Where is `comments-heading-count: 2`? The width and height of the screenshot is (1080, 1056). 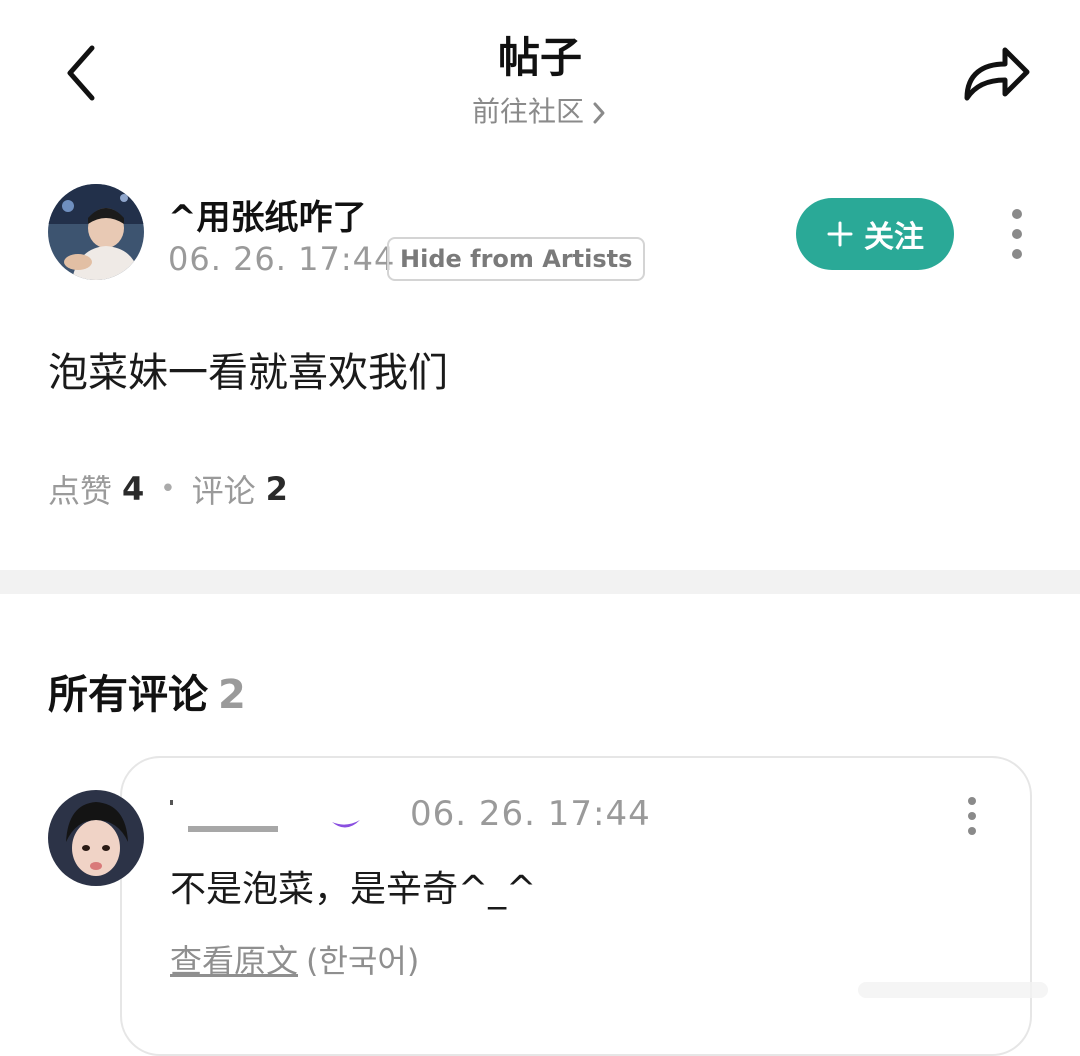 comments-heading-count: 2 is located at coordinates (232, 695).